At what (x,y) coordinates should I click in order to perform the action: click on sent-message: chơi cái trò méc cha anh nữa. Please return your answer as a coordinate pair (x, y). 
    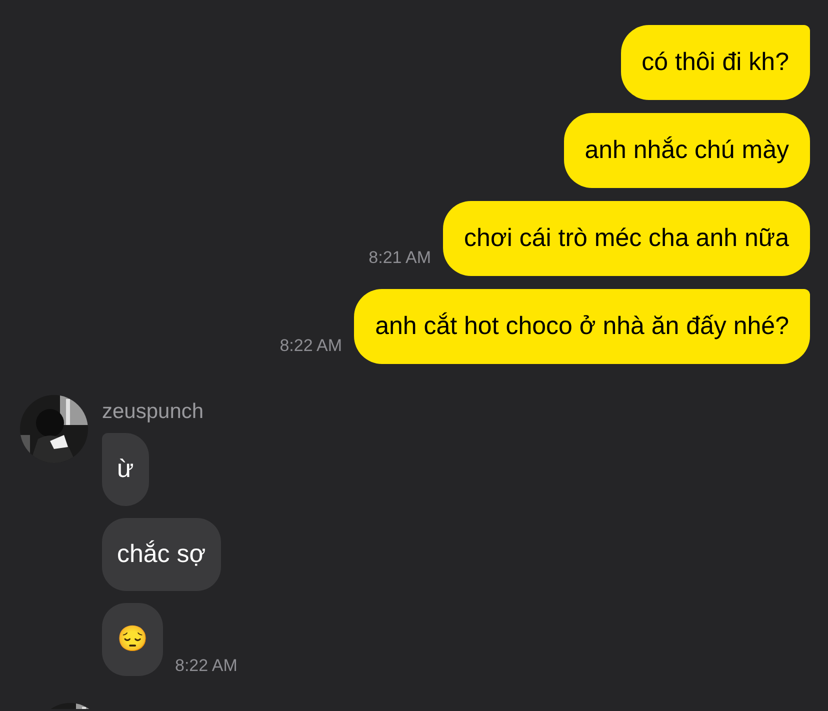
    Looking at the image, I should click on (626, 238).